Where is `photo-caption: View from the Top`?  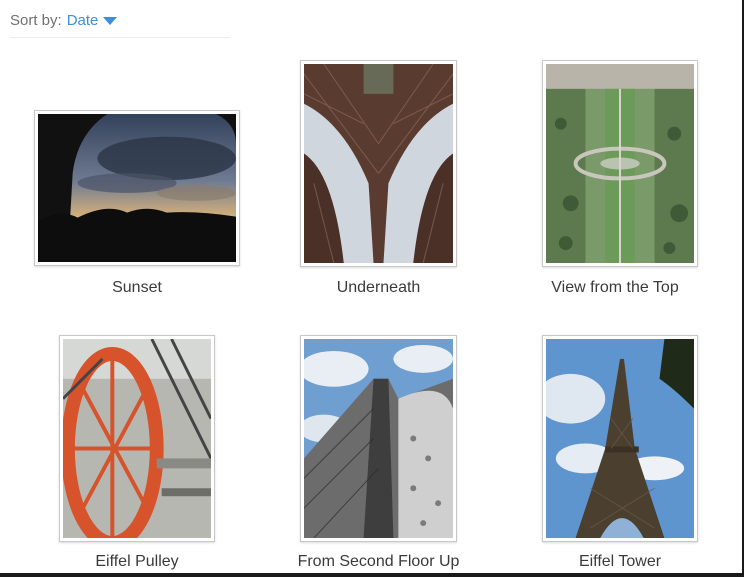 photo-caption: View from the Top is located at coordinates (615, 288).